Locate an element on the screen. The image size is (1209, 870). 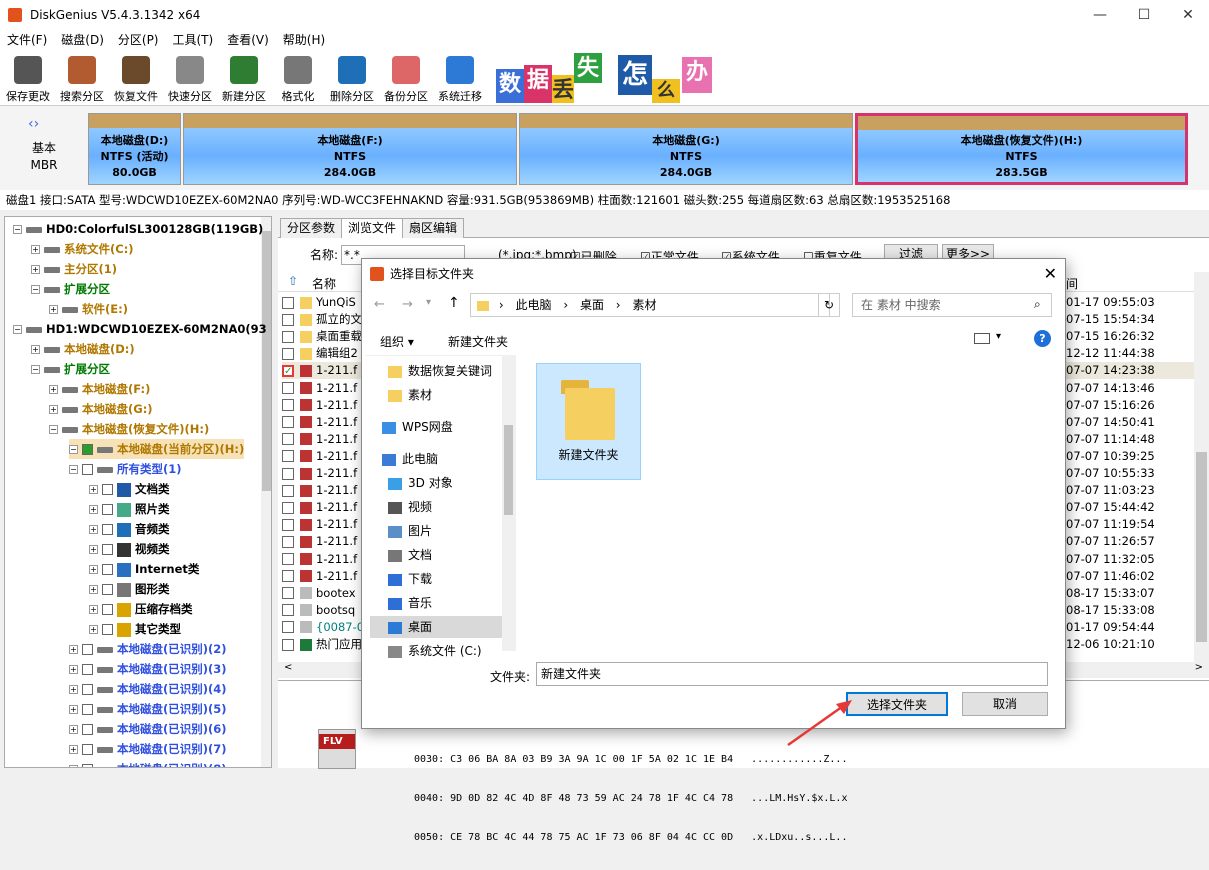
tree-node: + 本地磁盘(已识别)(6) is located at coordinates (148, 729).